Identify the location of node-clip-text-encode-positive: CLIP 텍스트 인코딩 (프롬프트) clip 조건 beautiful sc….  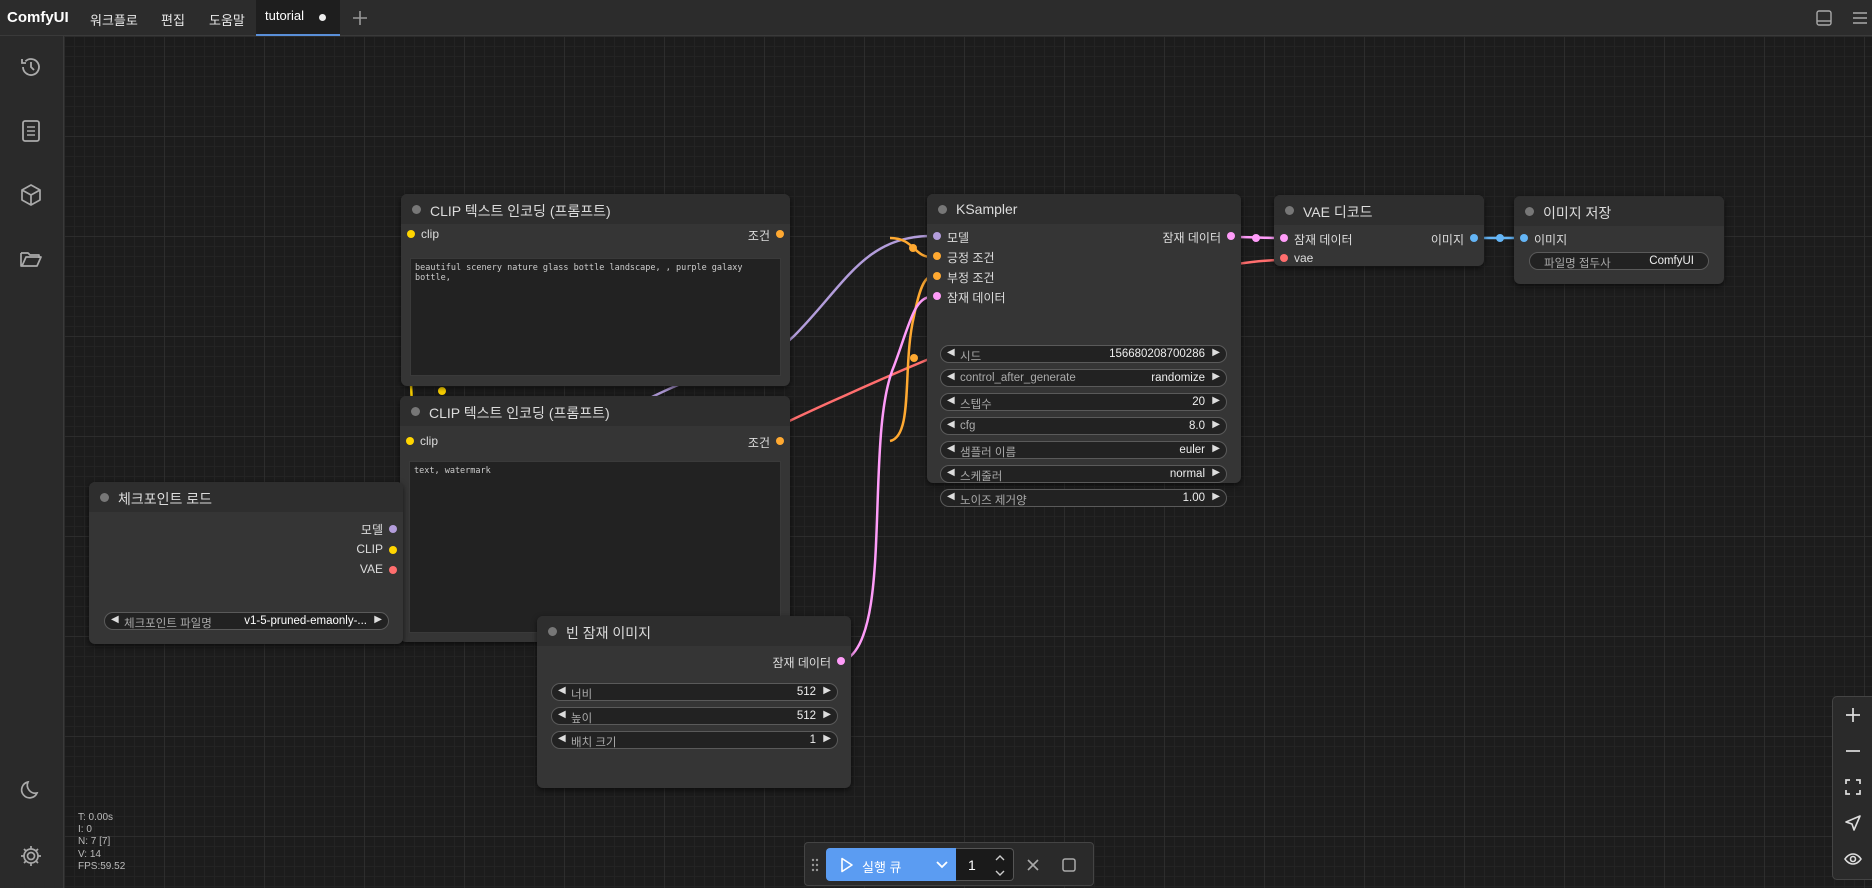
(595, 290).